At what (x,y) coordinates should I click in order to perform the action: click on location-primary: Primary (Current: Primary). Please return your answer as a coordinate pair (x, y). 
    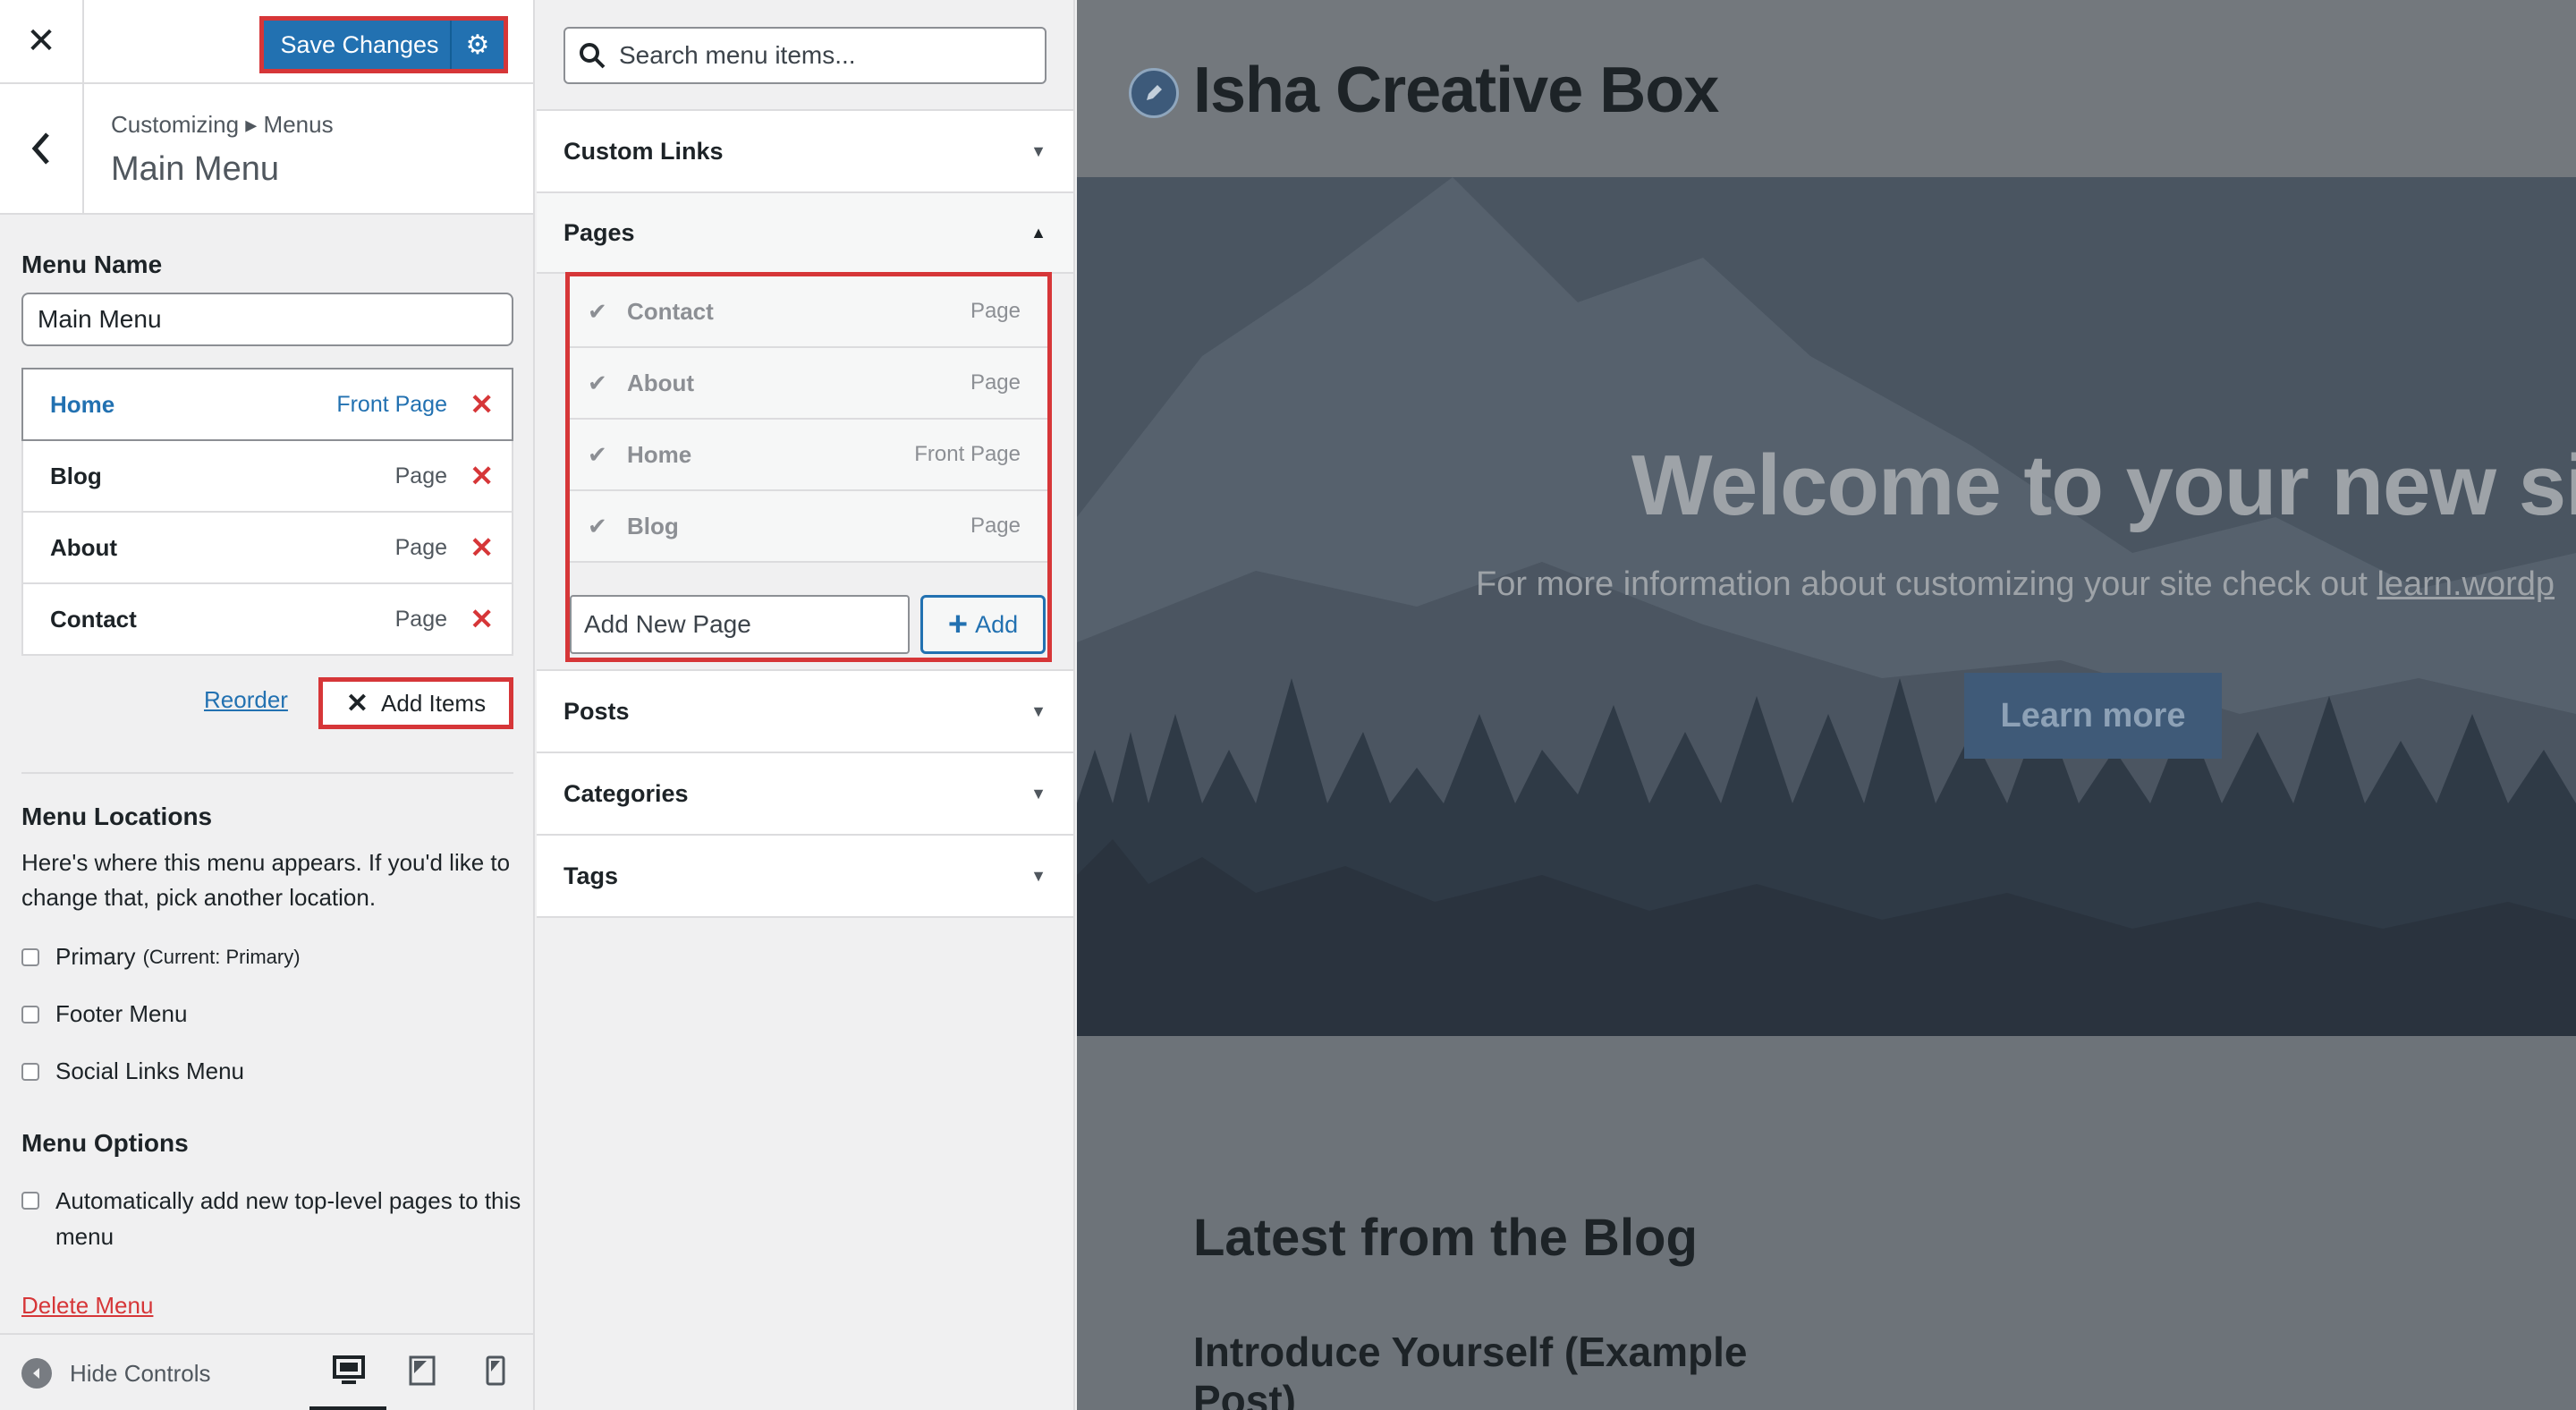
    Looking at the image, I should click on (161, 957).